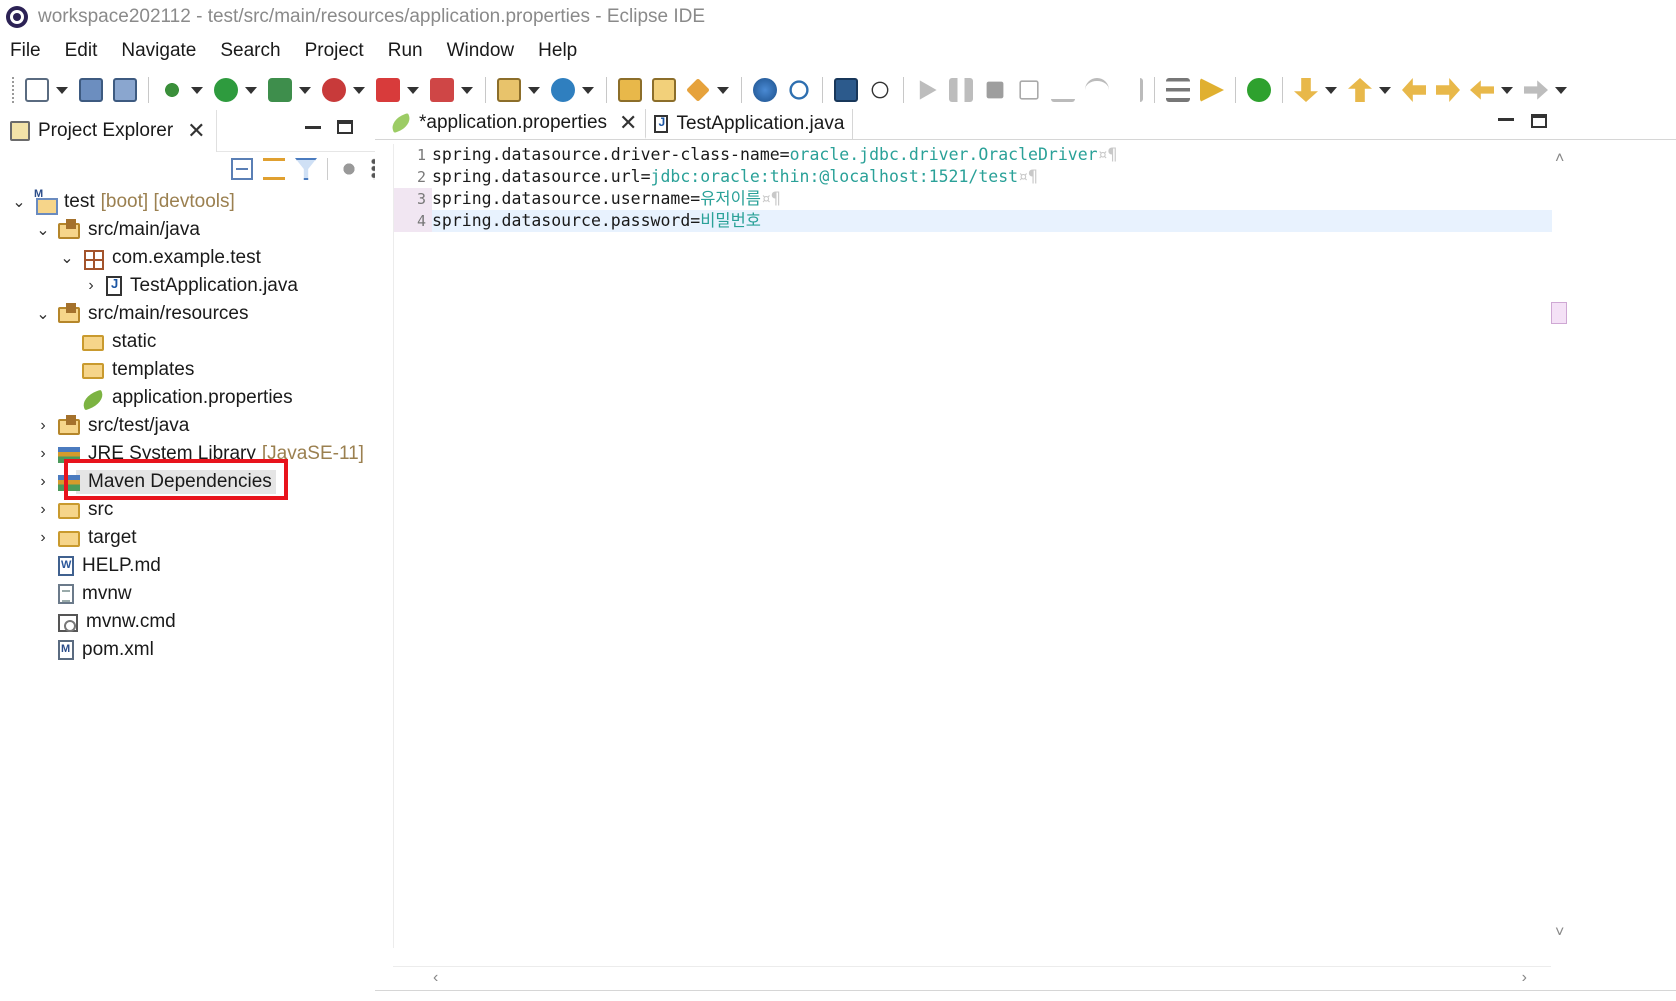  I want to click on forward-dropdown-icon, so click(1561, 90).